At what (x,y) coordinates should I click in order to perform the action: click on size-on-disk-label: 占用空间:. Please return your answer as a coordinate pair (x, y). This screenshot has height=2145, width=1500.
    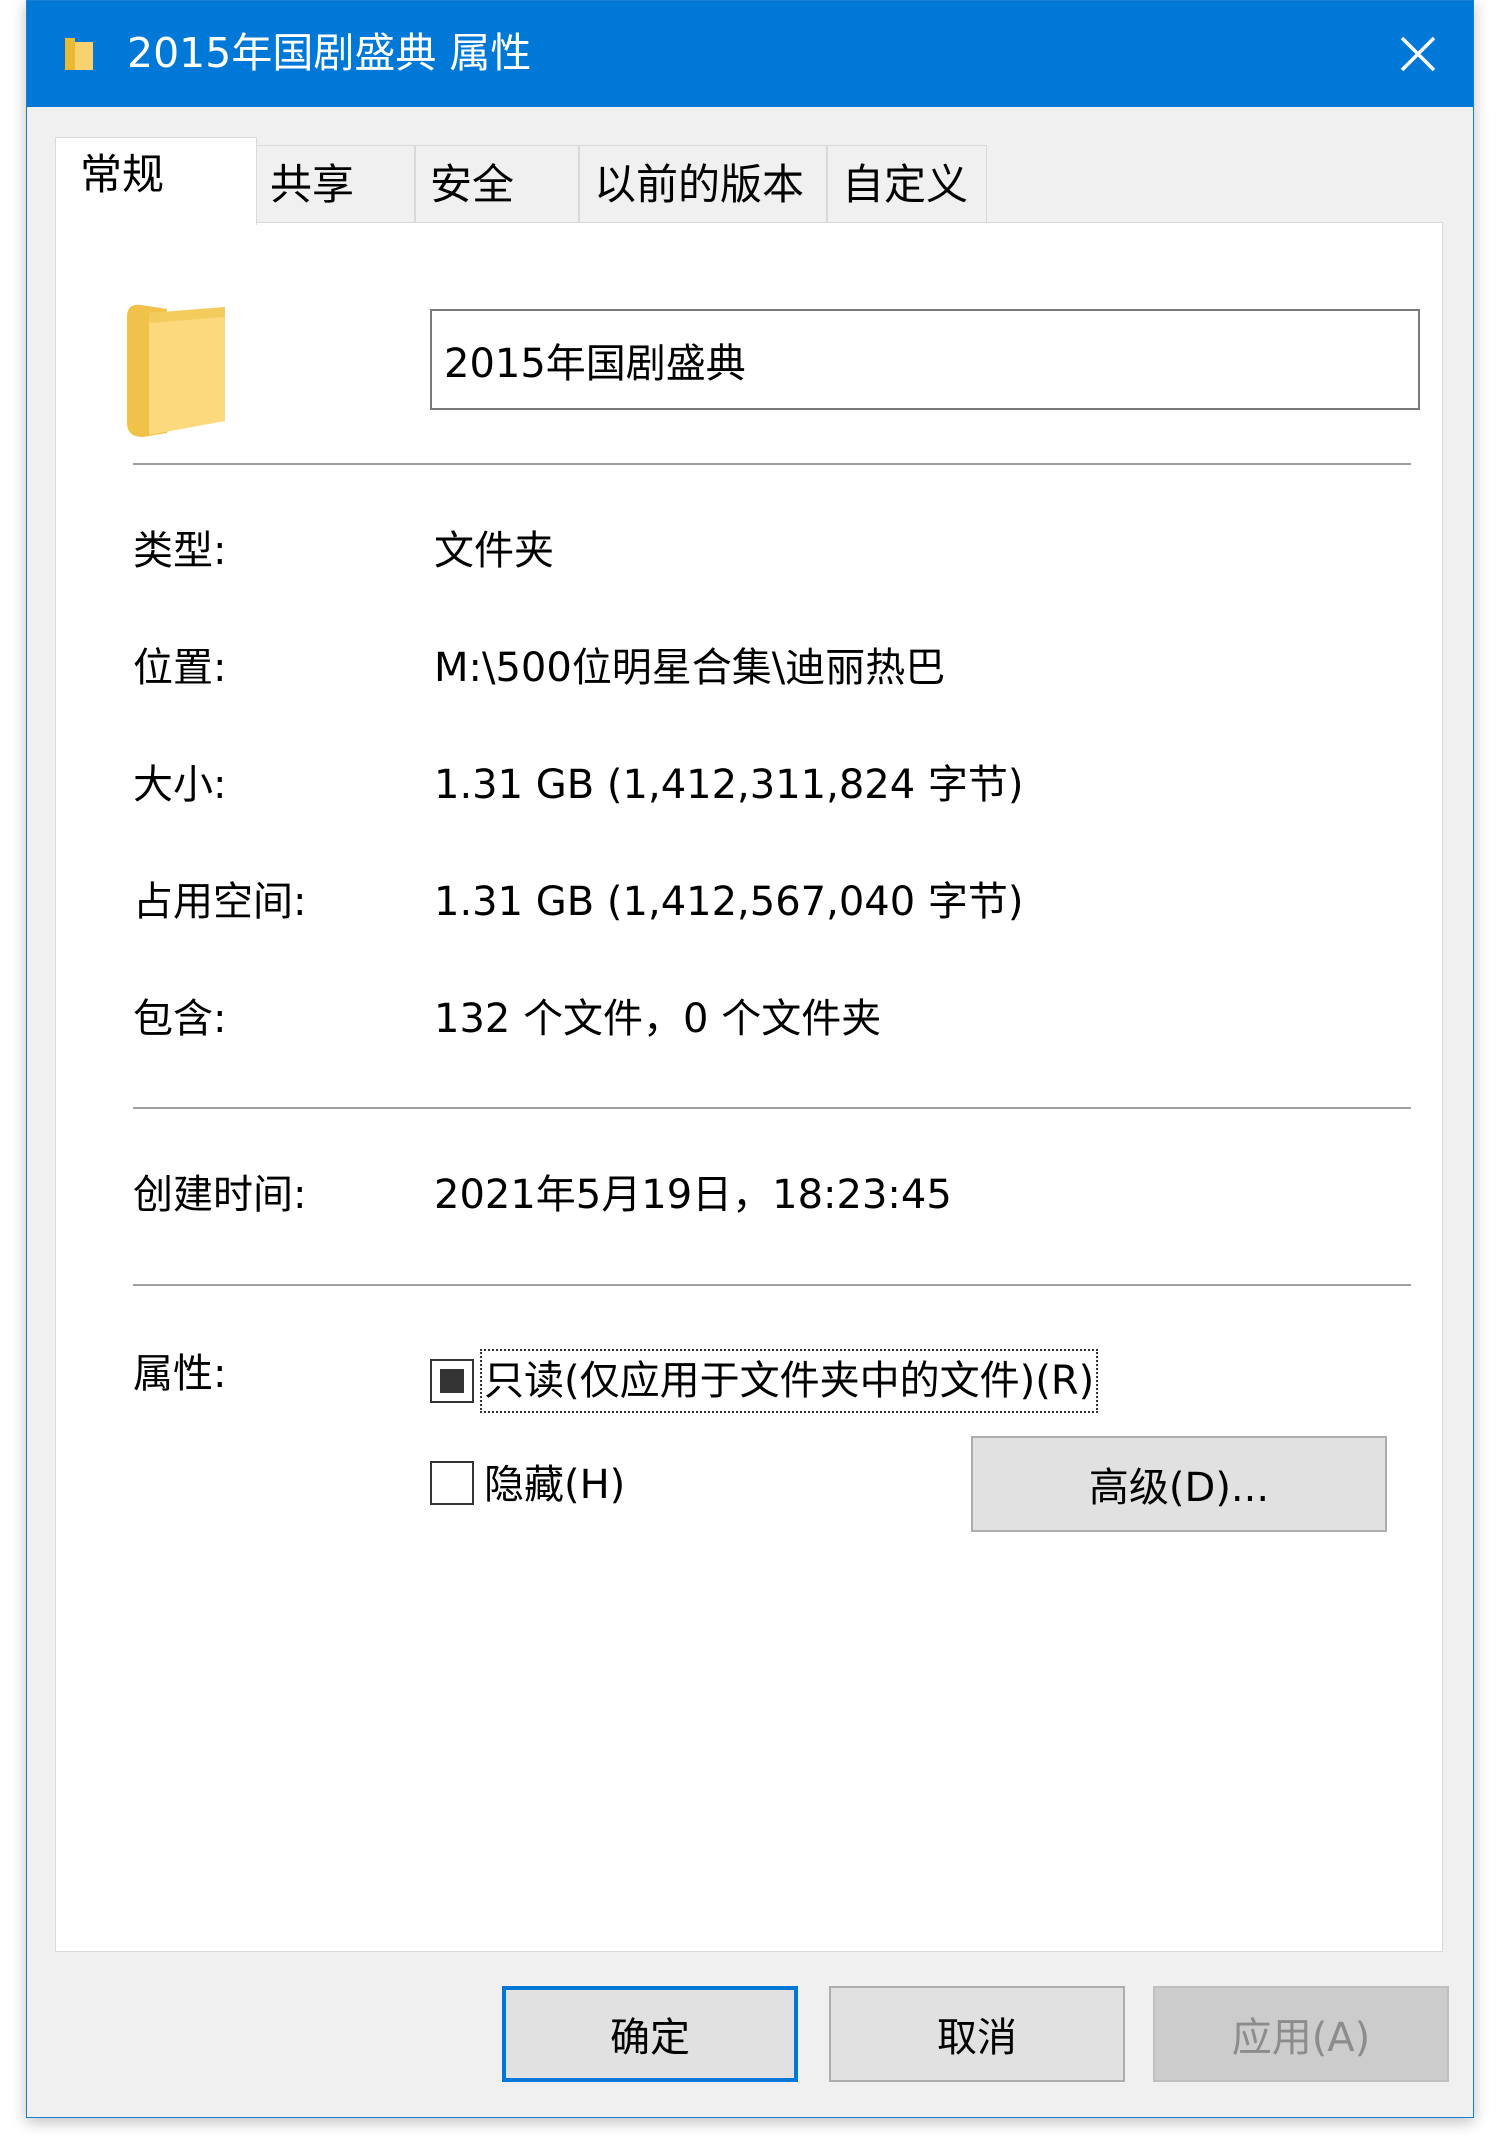
    Looking at the image, I should click on (220, 902).